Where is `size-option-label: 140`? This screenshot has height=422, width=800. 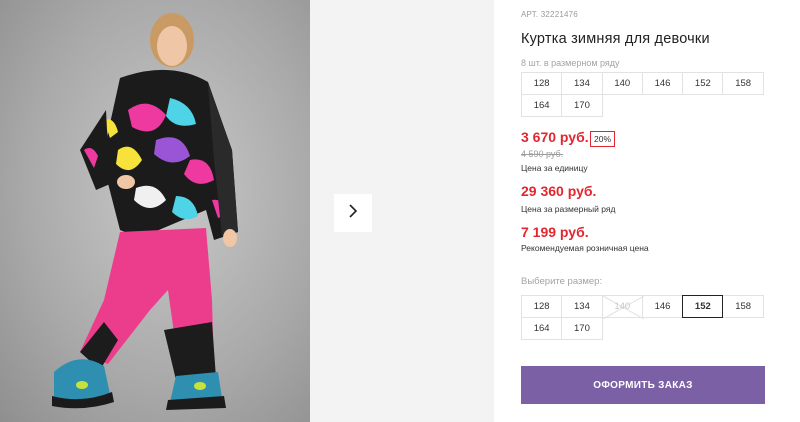
size-option-label: 140 is located at coordinates (622, 306).